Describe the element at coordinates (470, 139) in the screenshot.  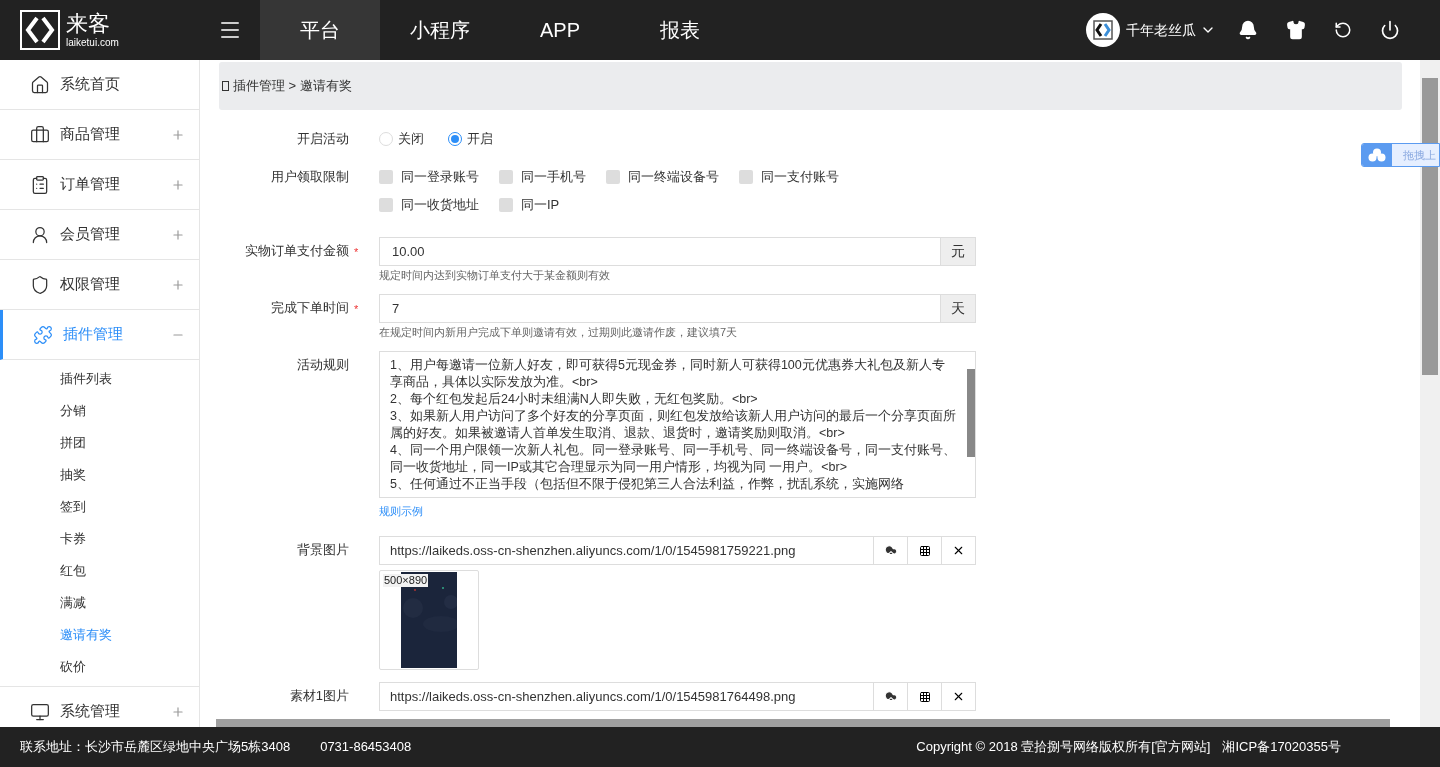
I see `radio-option: 开启` at that location.